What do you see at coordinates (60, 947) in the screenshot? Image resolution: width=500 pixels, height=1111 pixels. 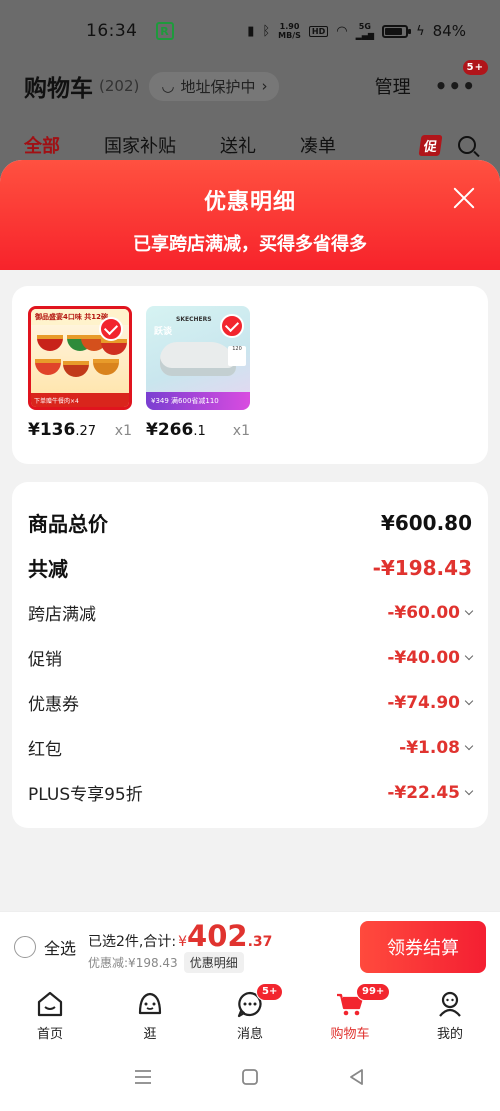 I see `select-all-label: 全选` at bounding box center [60, 947].